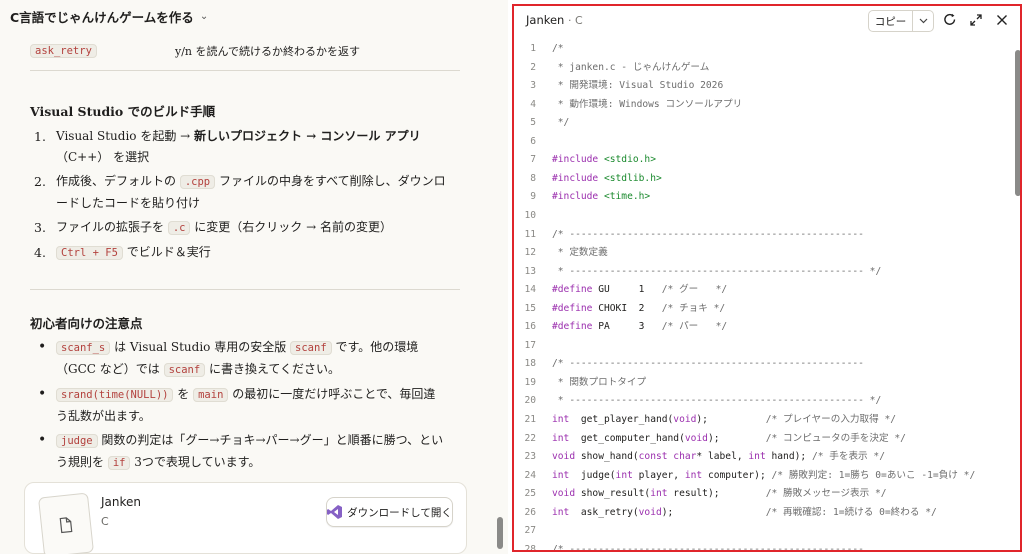  What do you see at coordinates (533, 86) in the screenshot?
I see `line-number: 3` at bounding box center [533, 86].